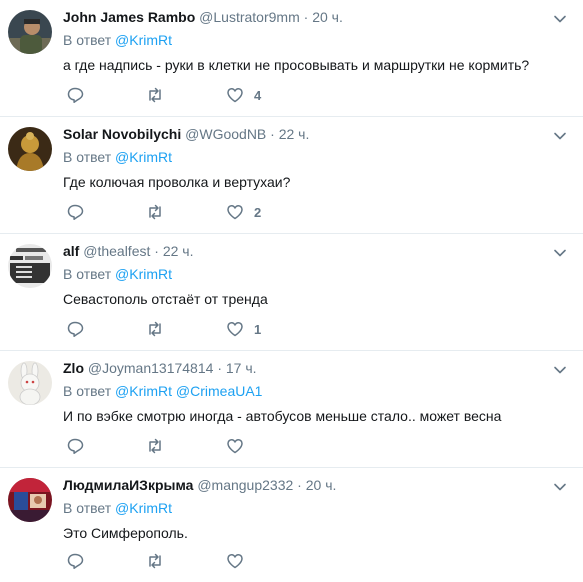 The height and width of the screenshot is (582, 583). I want to click on reply-context: В ответ @KrimRt @CrimeaUA1, so click(317, 391).